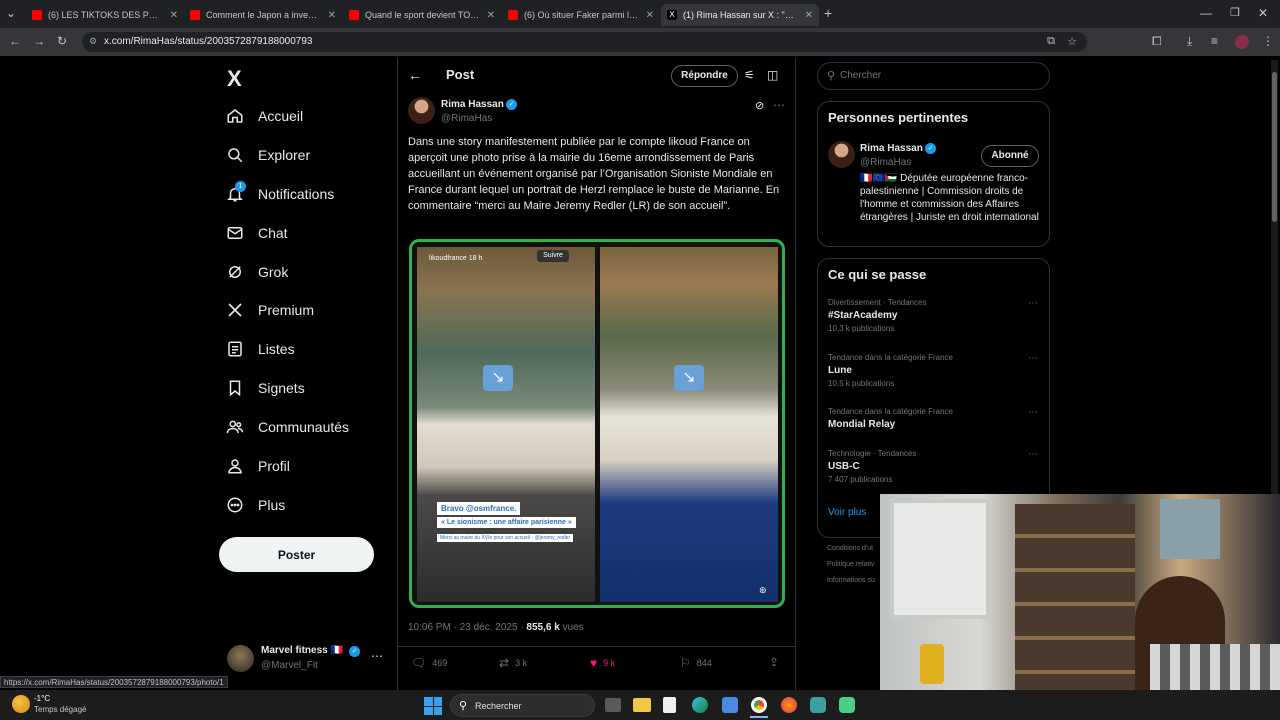 The image size is (1280, 720). I want to click on nav-item-grok: Grok, so click(257, 272).